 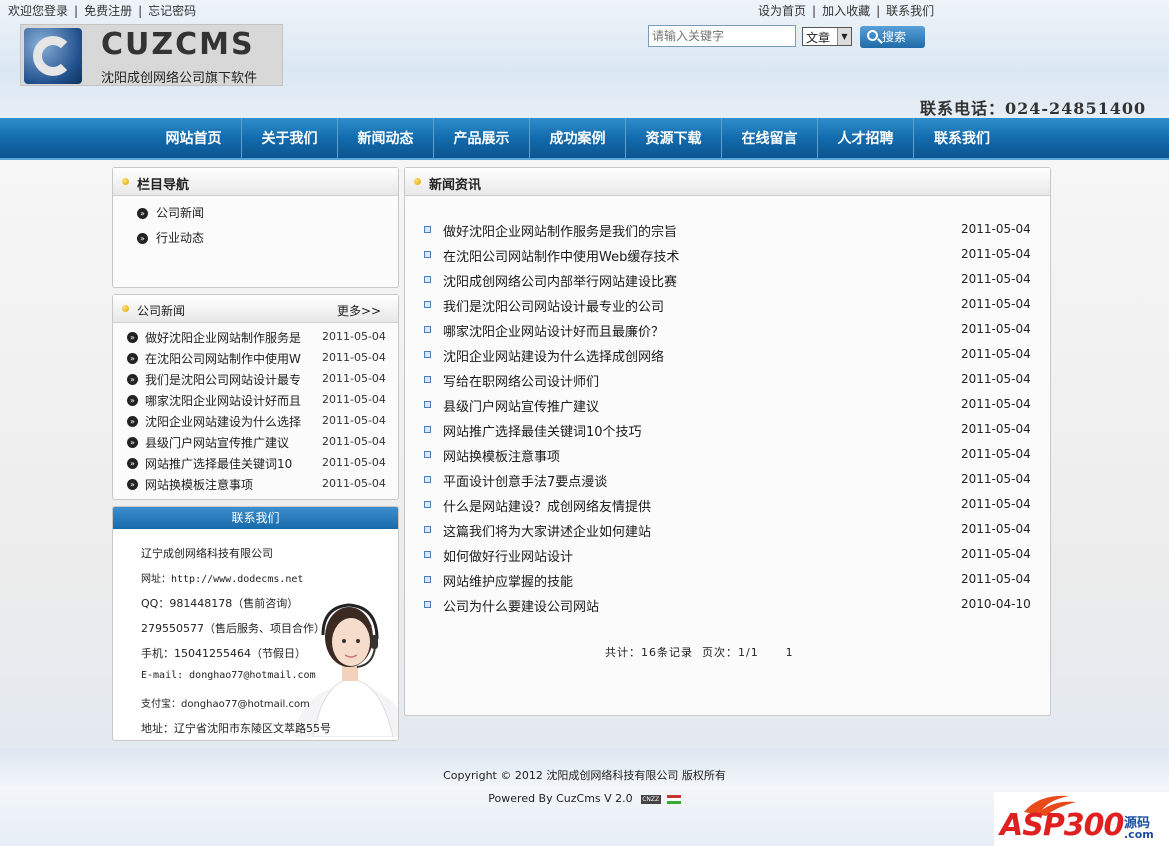 What do you see at coordinates (525, 480) in the screenshot?
I see `news-title: 平面设计创意手法7要点漫谈` at bounding box center [525, 480].